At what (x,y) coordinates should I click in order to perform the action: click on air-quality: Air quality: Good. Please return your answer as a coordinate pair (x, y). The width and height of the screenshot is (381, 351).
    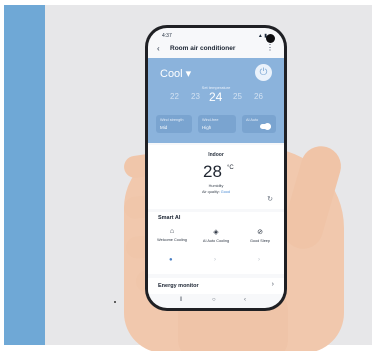
    Looking at the image, I should click on (216, 192).